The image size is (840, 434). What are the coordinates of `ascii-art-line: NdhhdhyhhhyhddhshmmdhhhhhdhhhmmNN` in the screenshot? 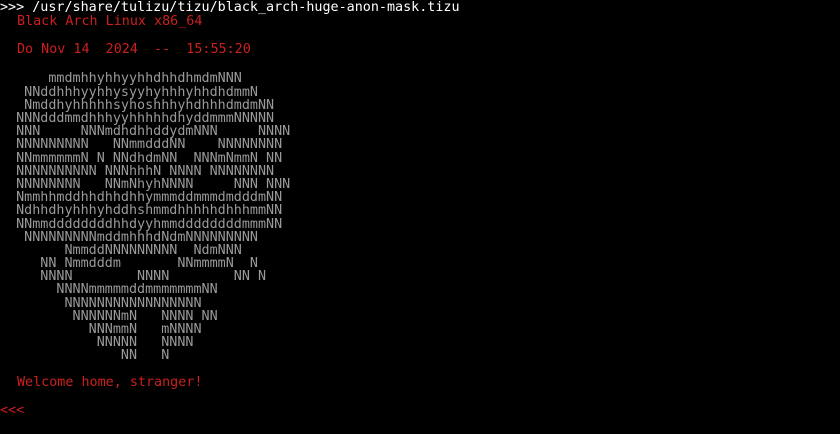 It's located at (141, 211).